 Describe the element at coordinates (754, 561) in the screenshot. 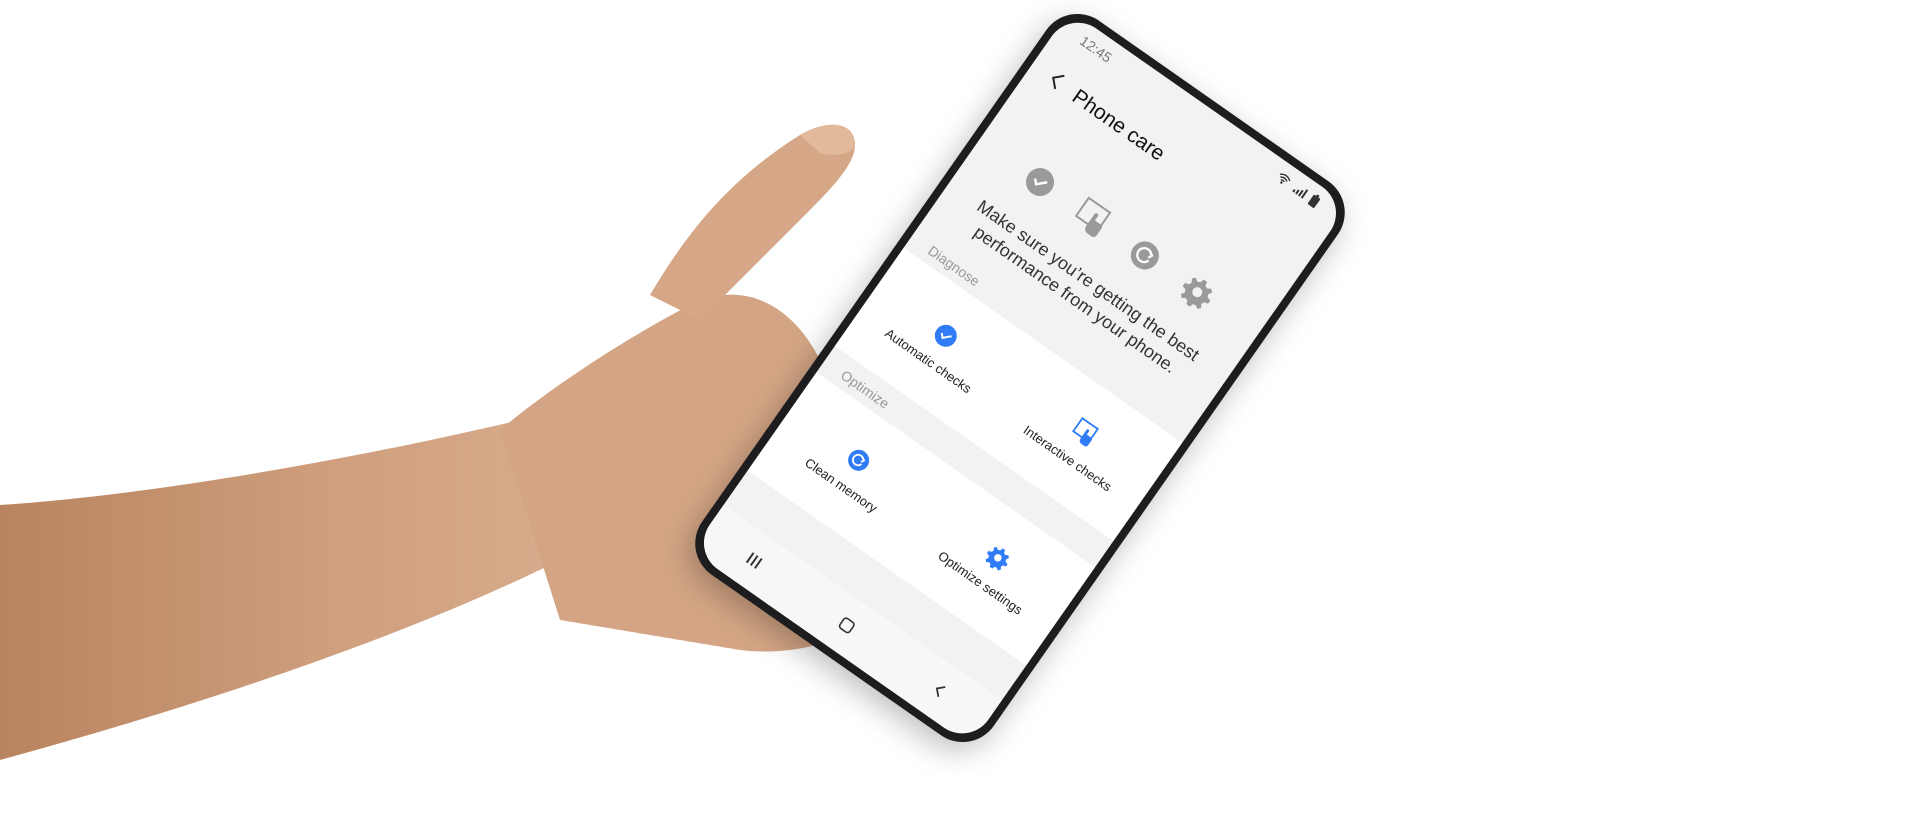

I see `recents-icon` at that location.